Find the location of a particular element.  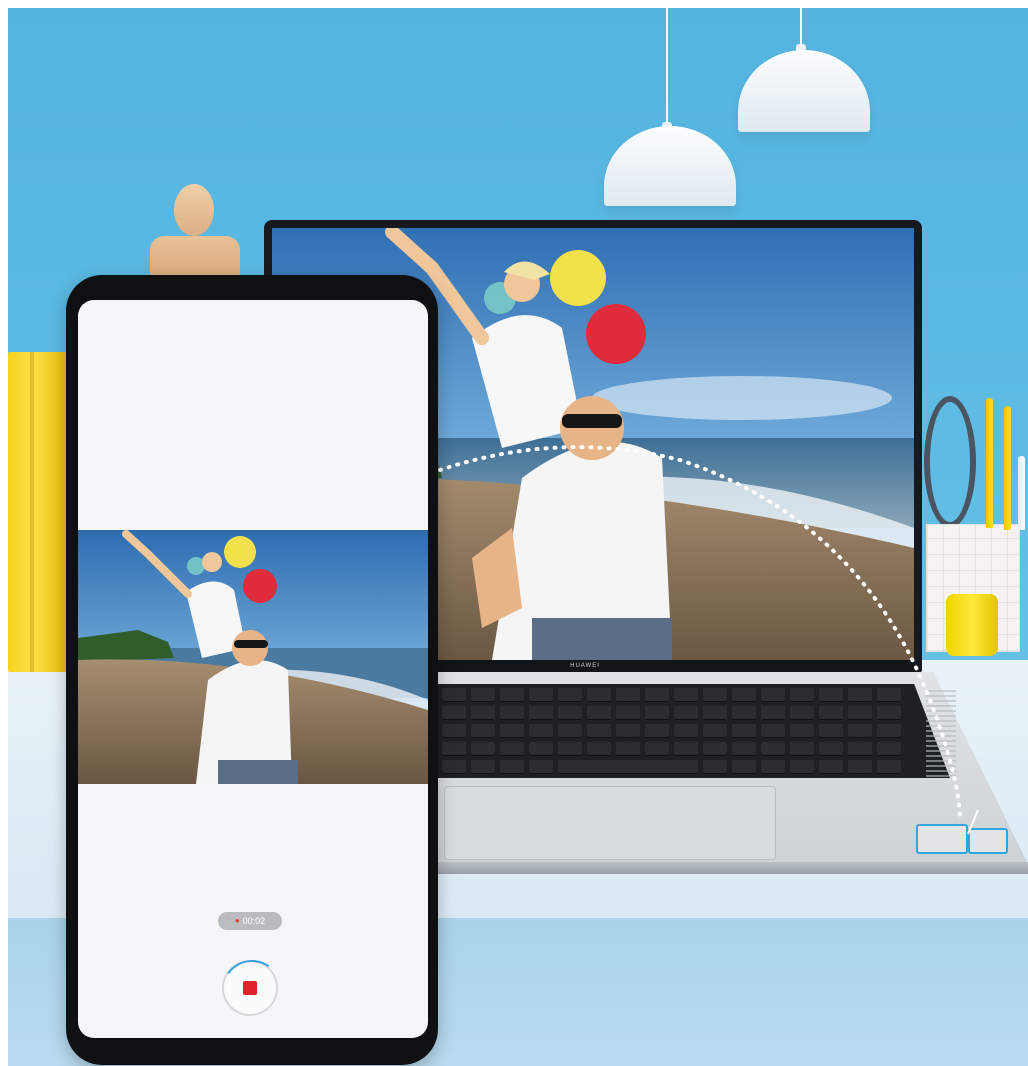

phone-photo is located at coordinates (253, 657).